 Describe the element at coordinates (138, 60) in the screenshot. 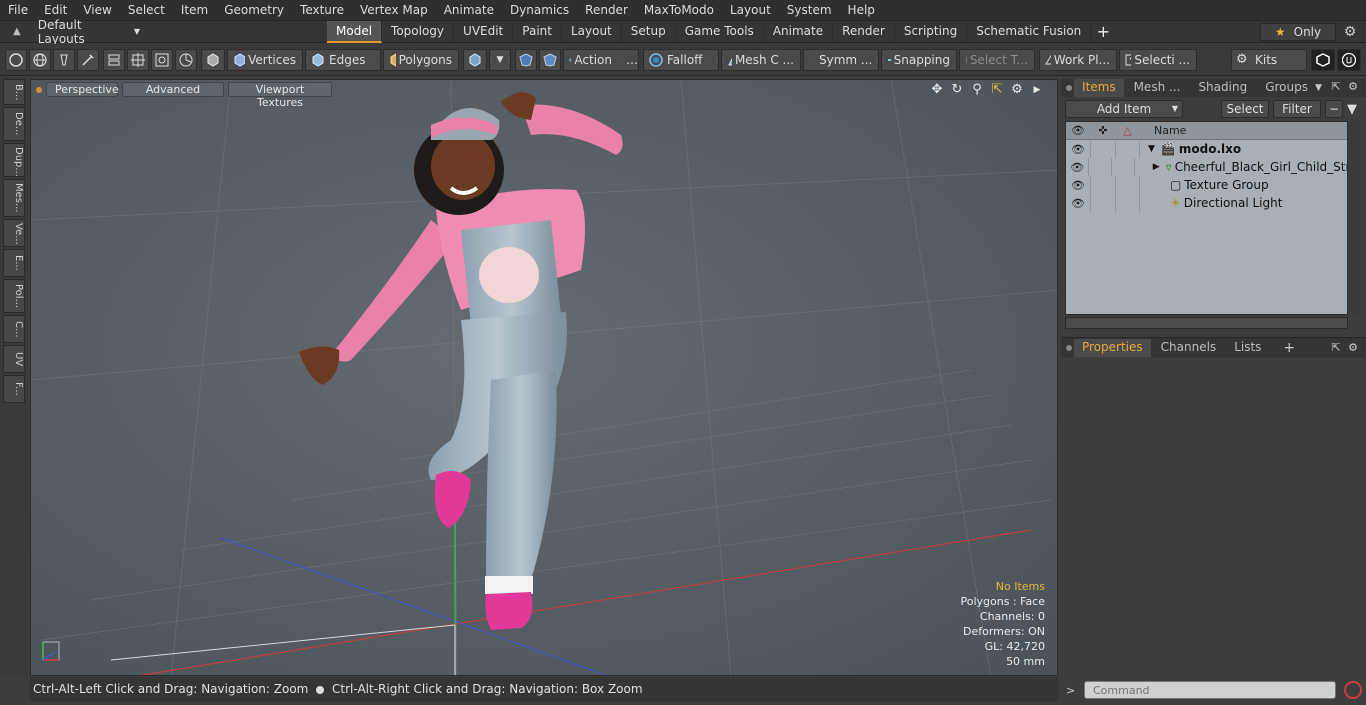

I see `center-button` at that location.